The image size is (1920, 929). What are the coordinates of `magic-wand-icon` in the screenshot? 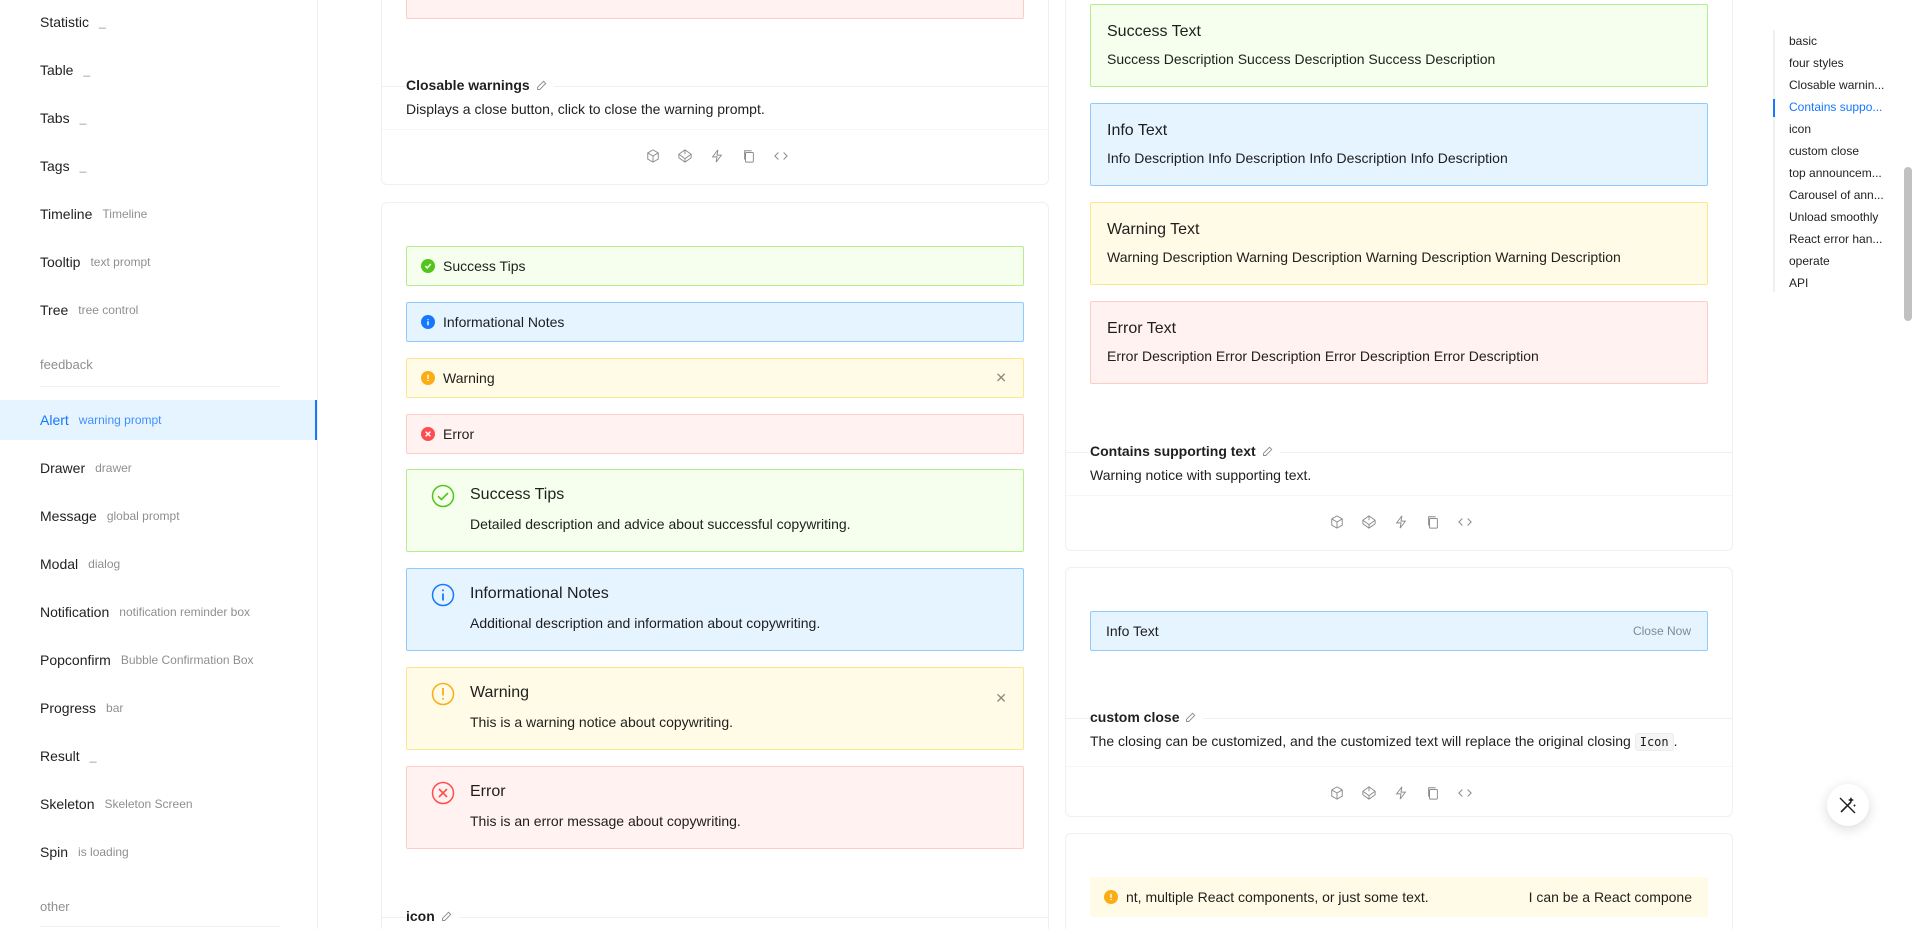 It's located at (1847, 805).